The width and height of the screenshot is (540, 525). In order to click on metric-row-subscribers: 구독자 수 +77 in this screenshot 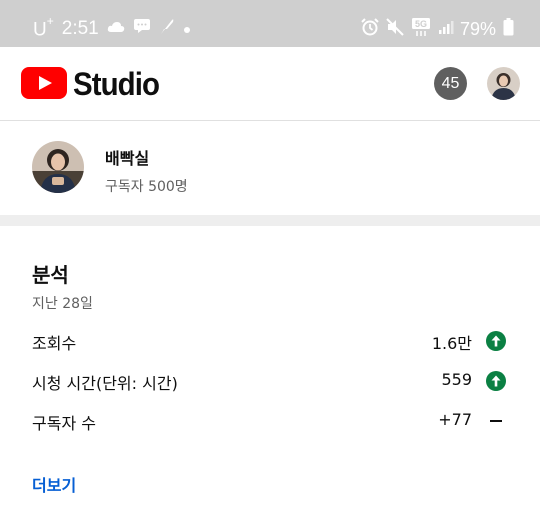, I will do `click(272, 421)`.